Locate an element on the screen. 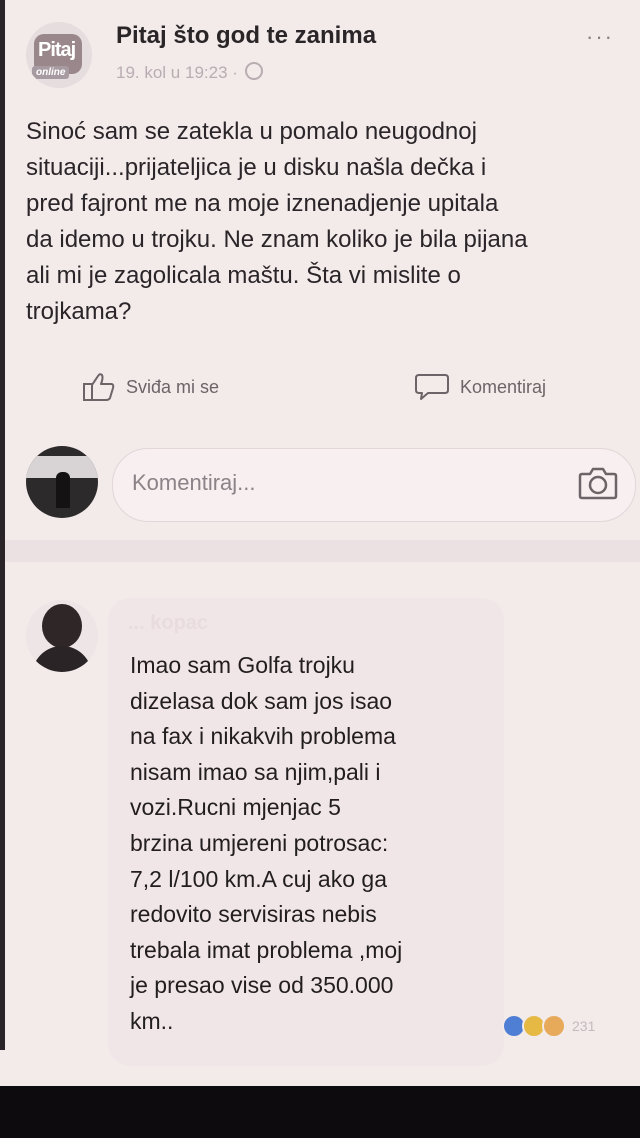 The height and width of the screenshot is (1138, 640). comment-author: ... kopac is located at coordinates (168, 623).